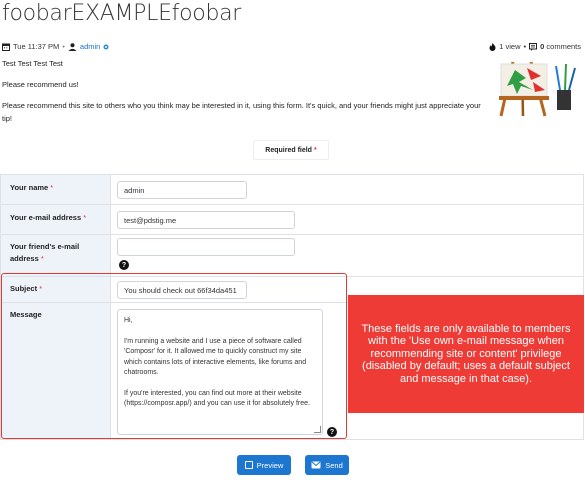 The image size is (585, 480). Describe the element at coordinates (537, 89) in the screenshot. I see `easel-art-icon` at that location.